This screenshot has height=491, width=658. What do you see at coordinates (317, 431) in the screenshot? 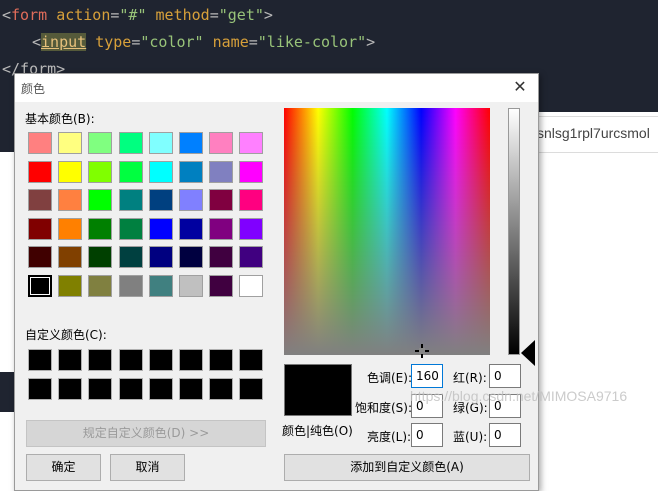
I see `preview-label: 颜色|纯色(O)` at bounding box center [317, 431].